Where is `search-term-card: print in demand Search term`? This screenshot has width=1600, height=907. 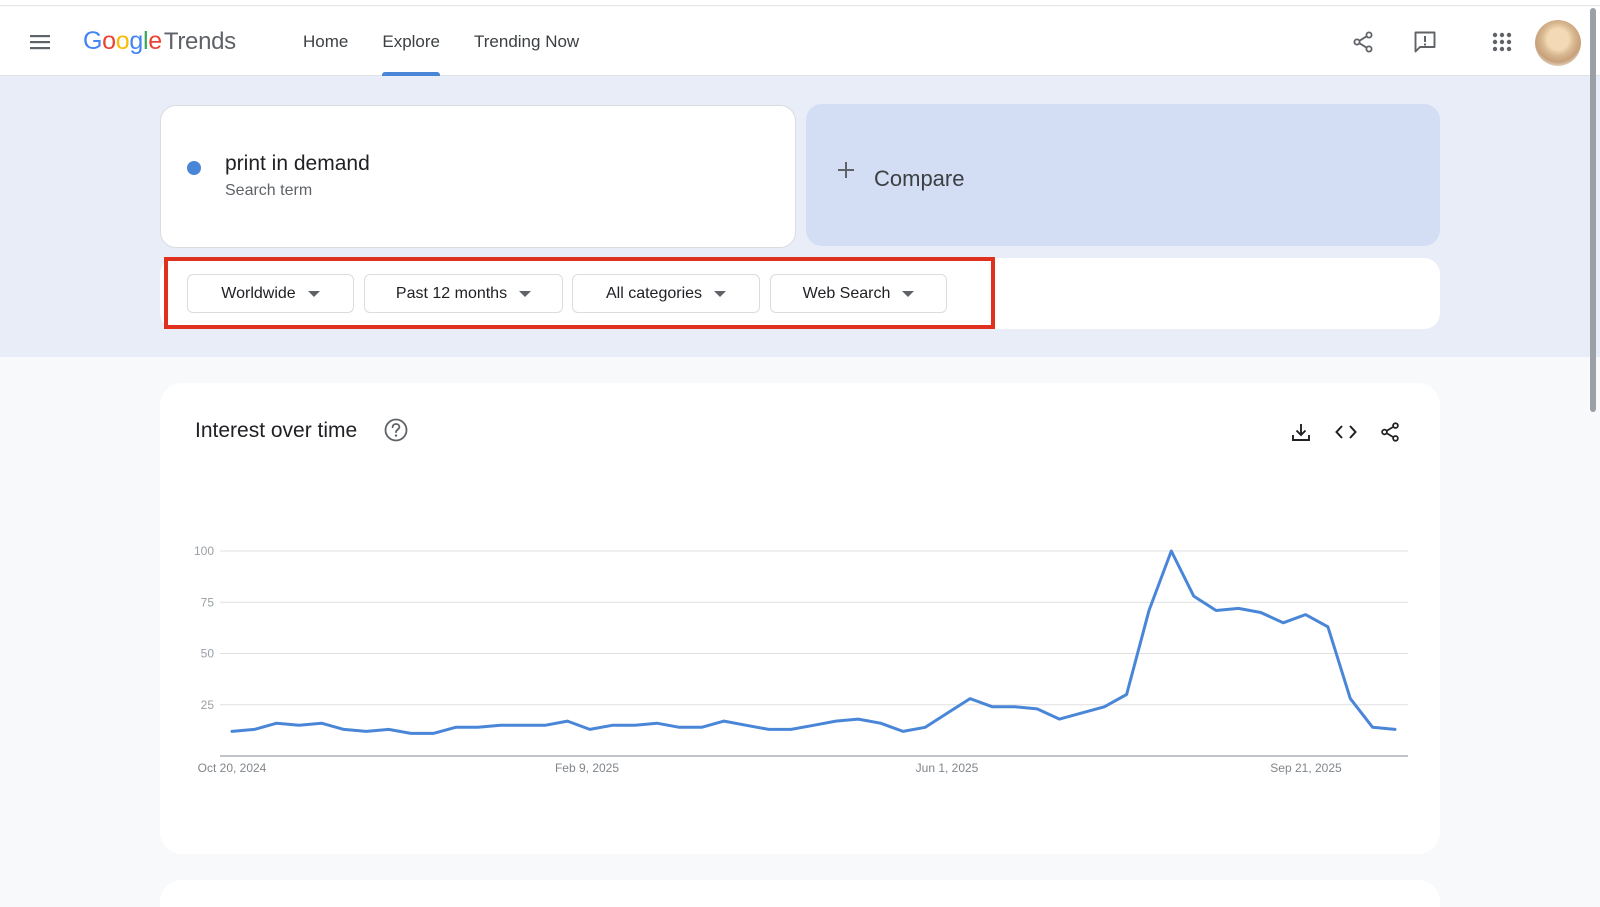
search-term-card: print in demand Search term is located at coordinates (478, 176).